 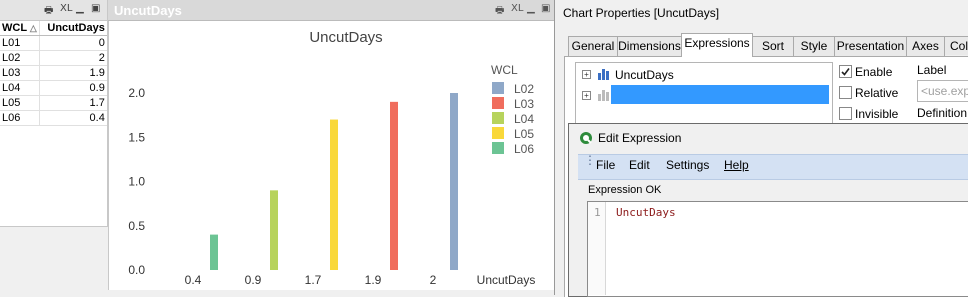 I want to click on x-tick-label: 0.9, so click(x=253, y=280).